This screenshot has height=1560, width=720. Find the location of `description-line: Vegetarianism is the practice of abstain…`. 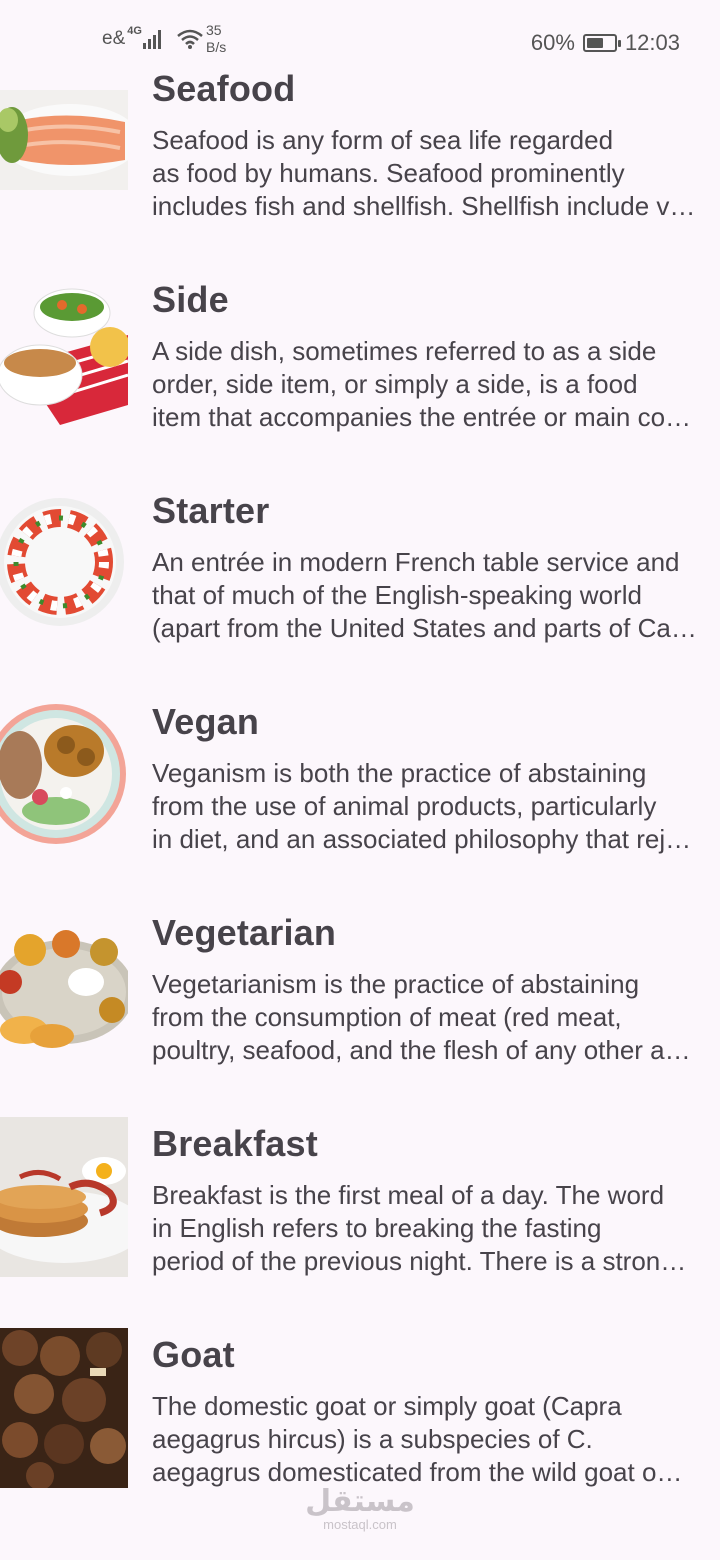

description-line: Vegetarianism is the practice of abstain… is located at coordinates (396, 984).